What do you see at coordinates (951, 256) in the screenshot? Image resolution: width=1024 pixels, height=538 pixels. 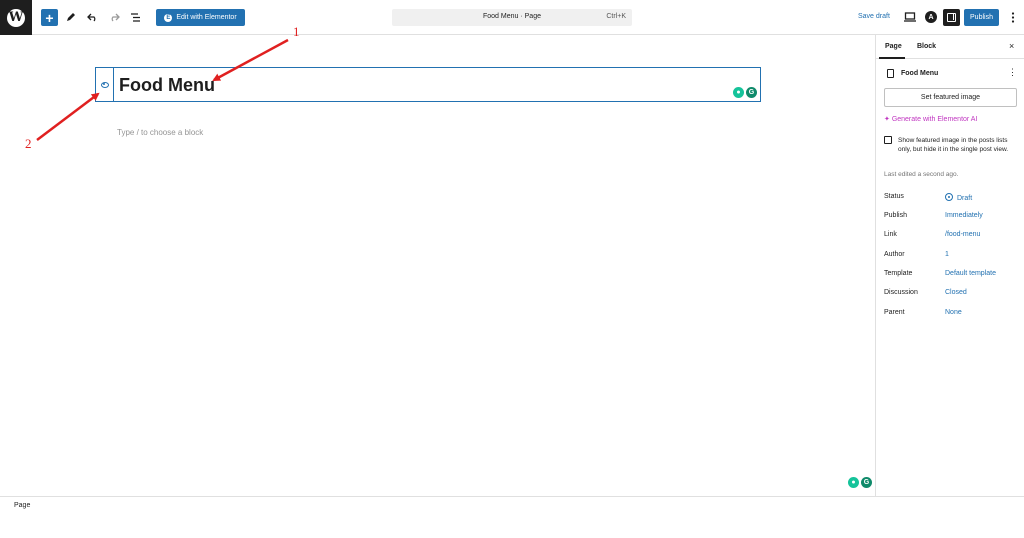 I see `author-row: Author 1` at bounding box center [951, 256].